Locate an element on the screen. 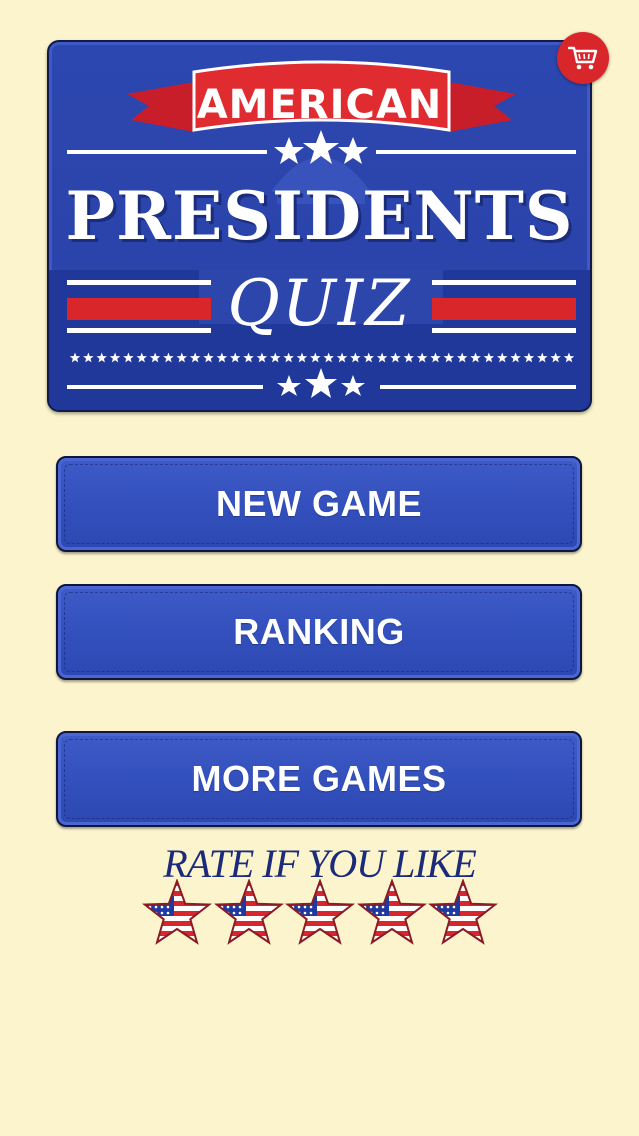  ranking-label: RANKING is located at coordinates (319, 631).